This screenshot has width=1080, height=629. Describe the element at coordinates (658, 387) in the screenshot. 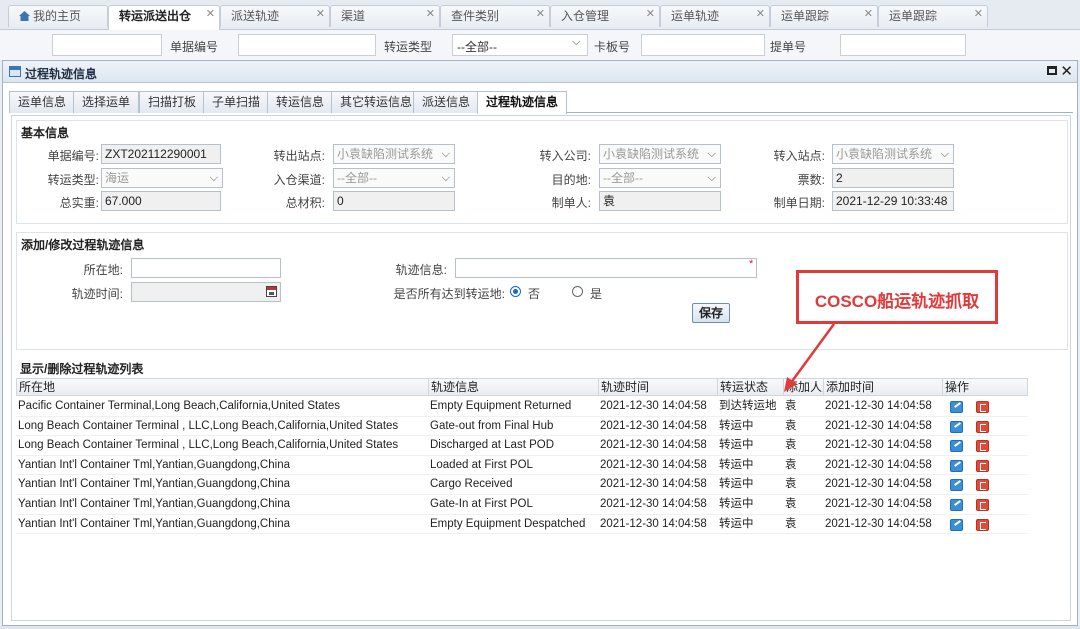

I see `column-track-time: 轨迹时间` at that location.